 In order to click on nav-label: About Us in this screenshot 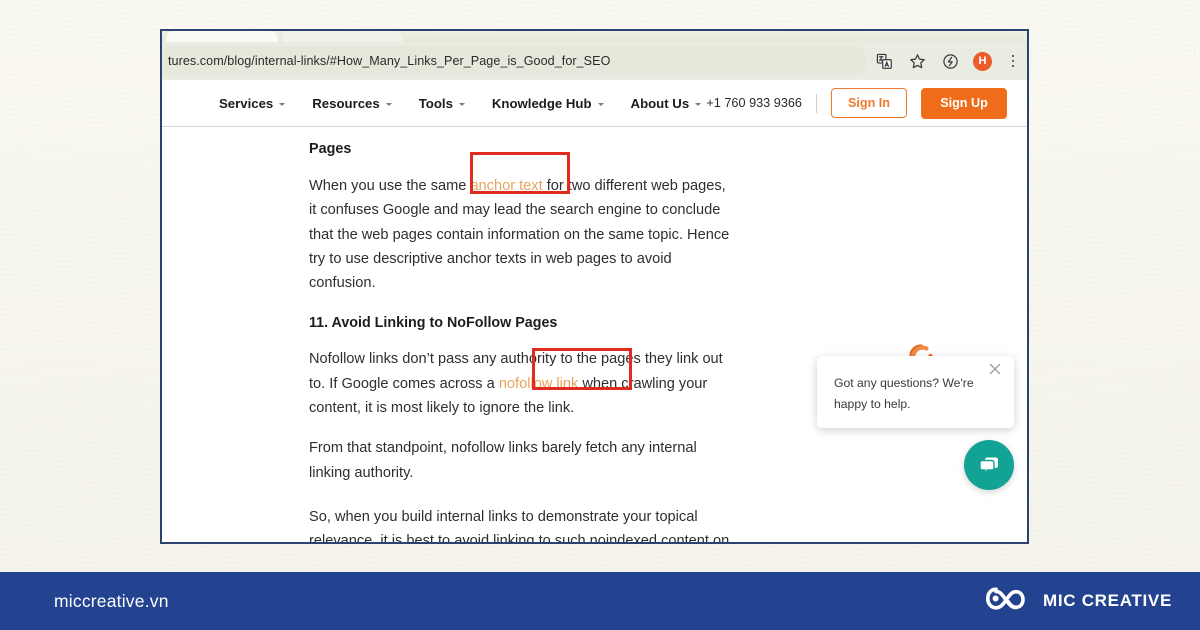, I will do `click(660, 103)`.